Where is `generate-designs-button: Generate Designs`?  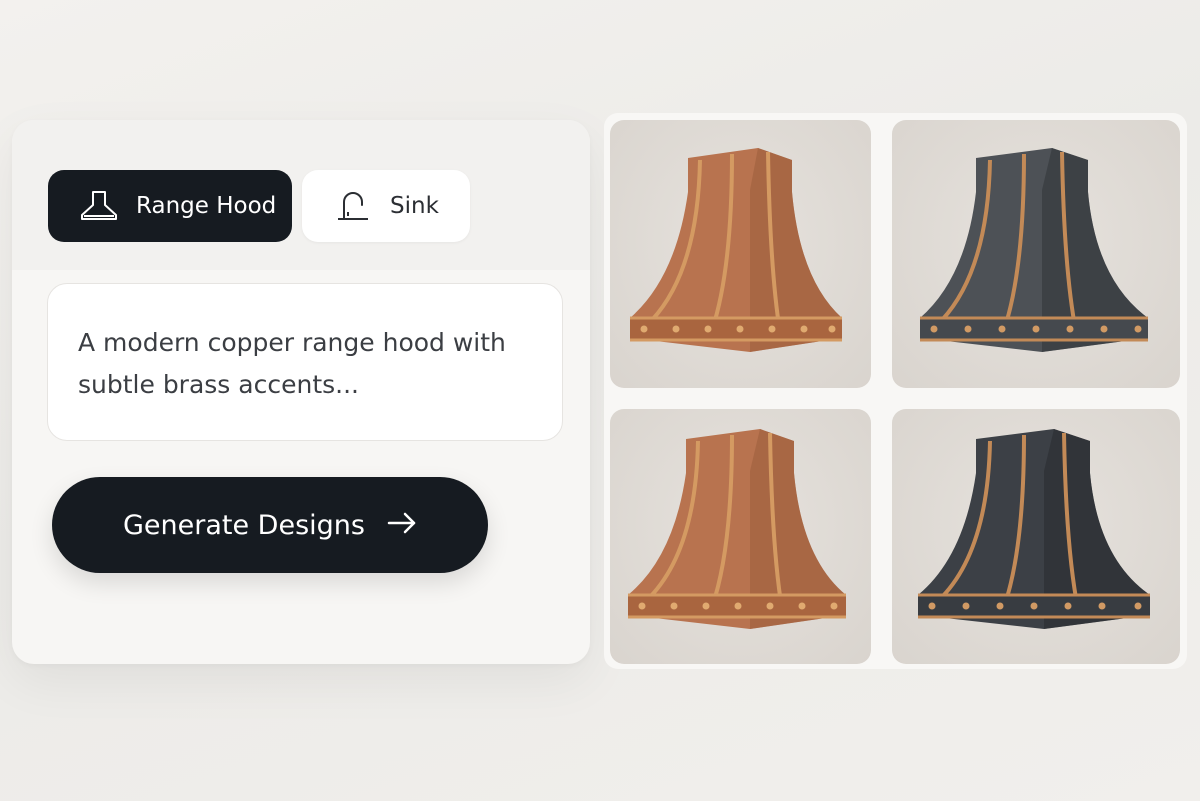
generate-designs-button: Generate Designs is located at coordinates (270, 525).